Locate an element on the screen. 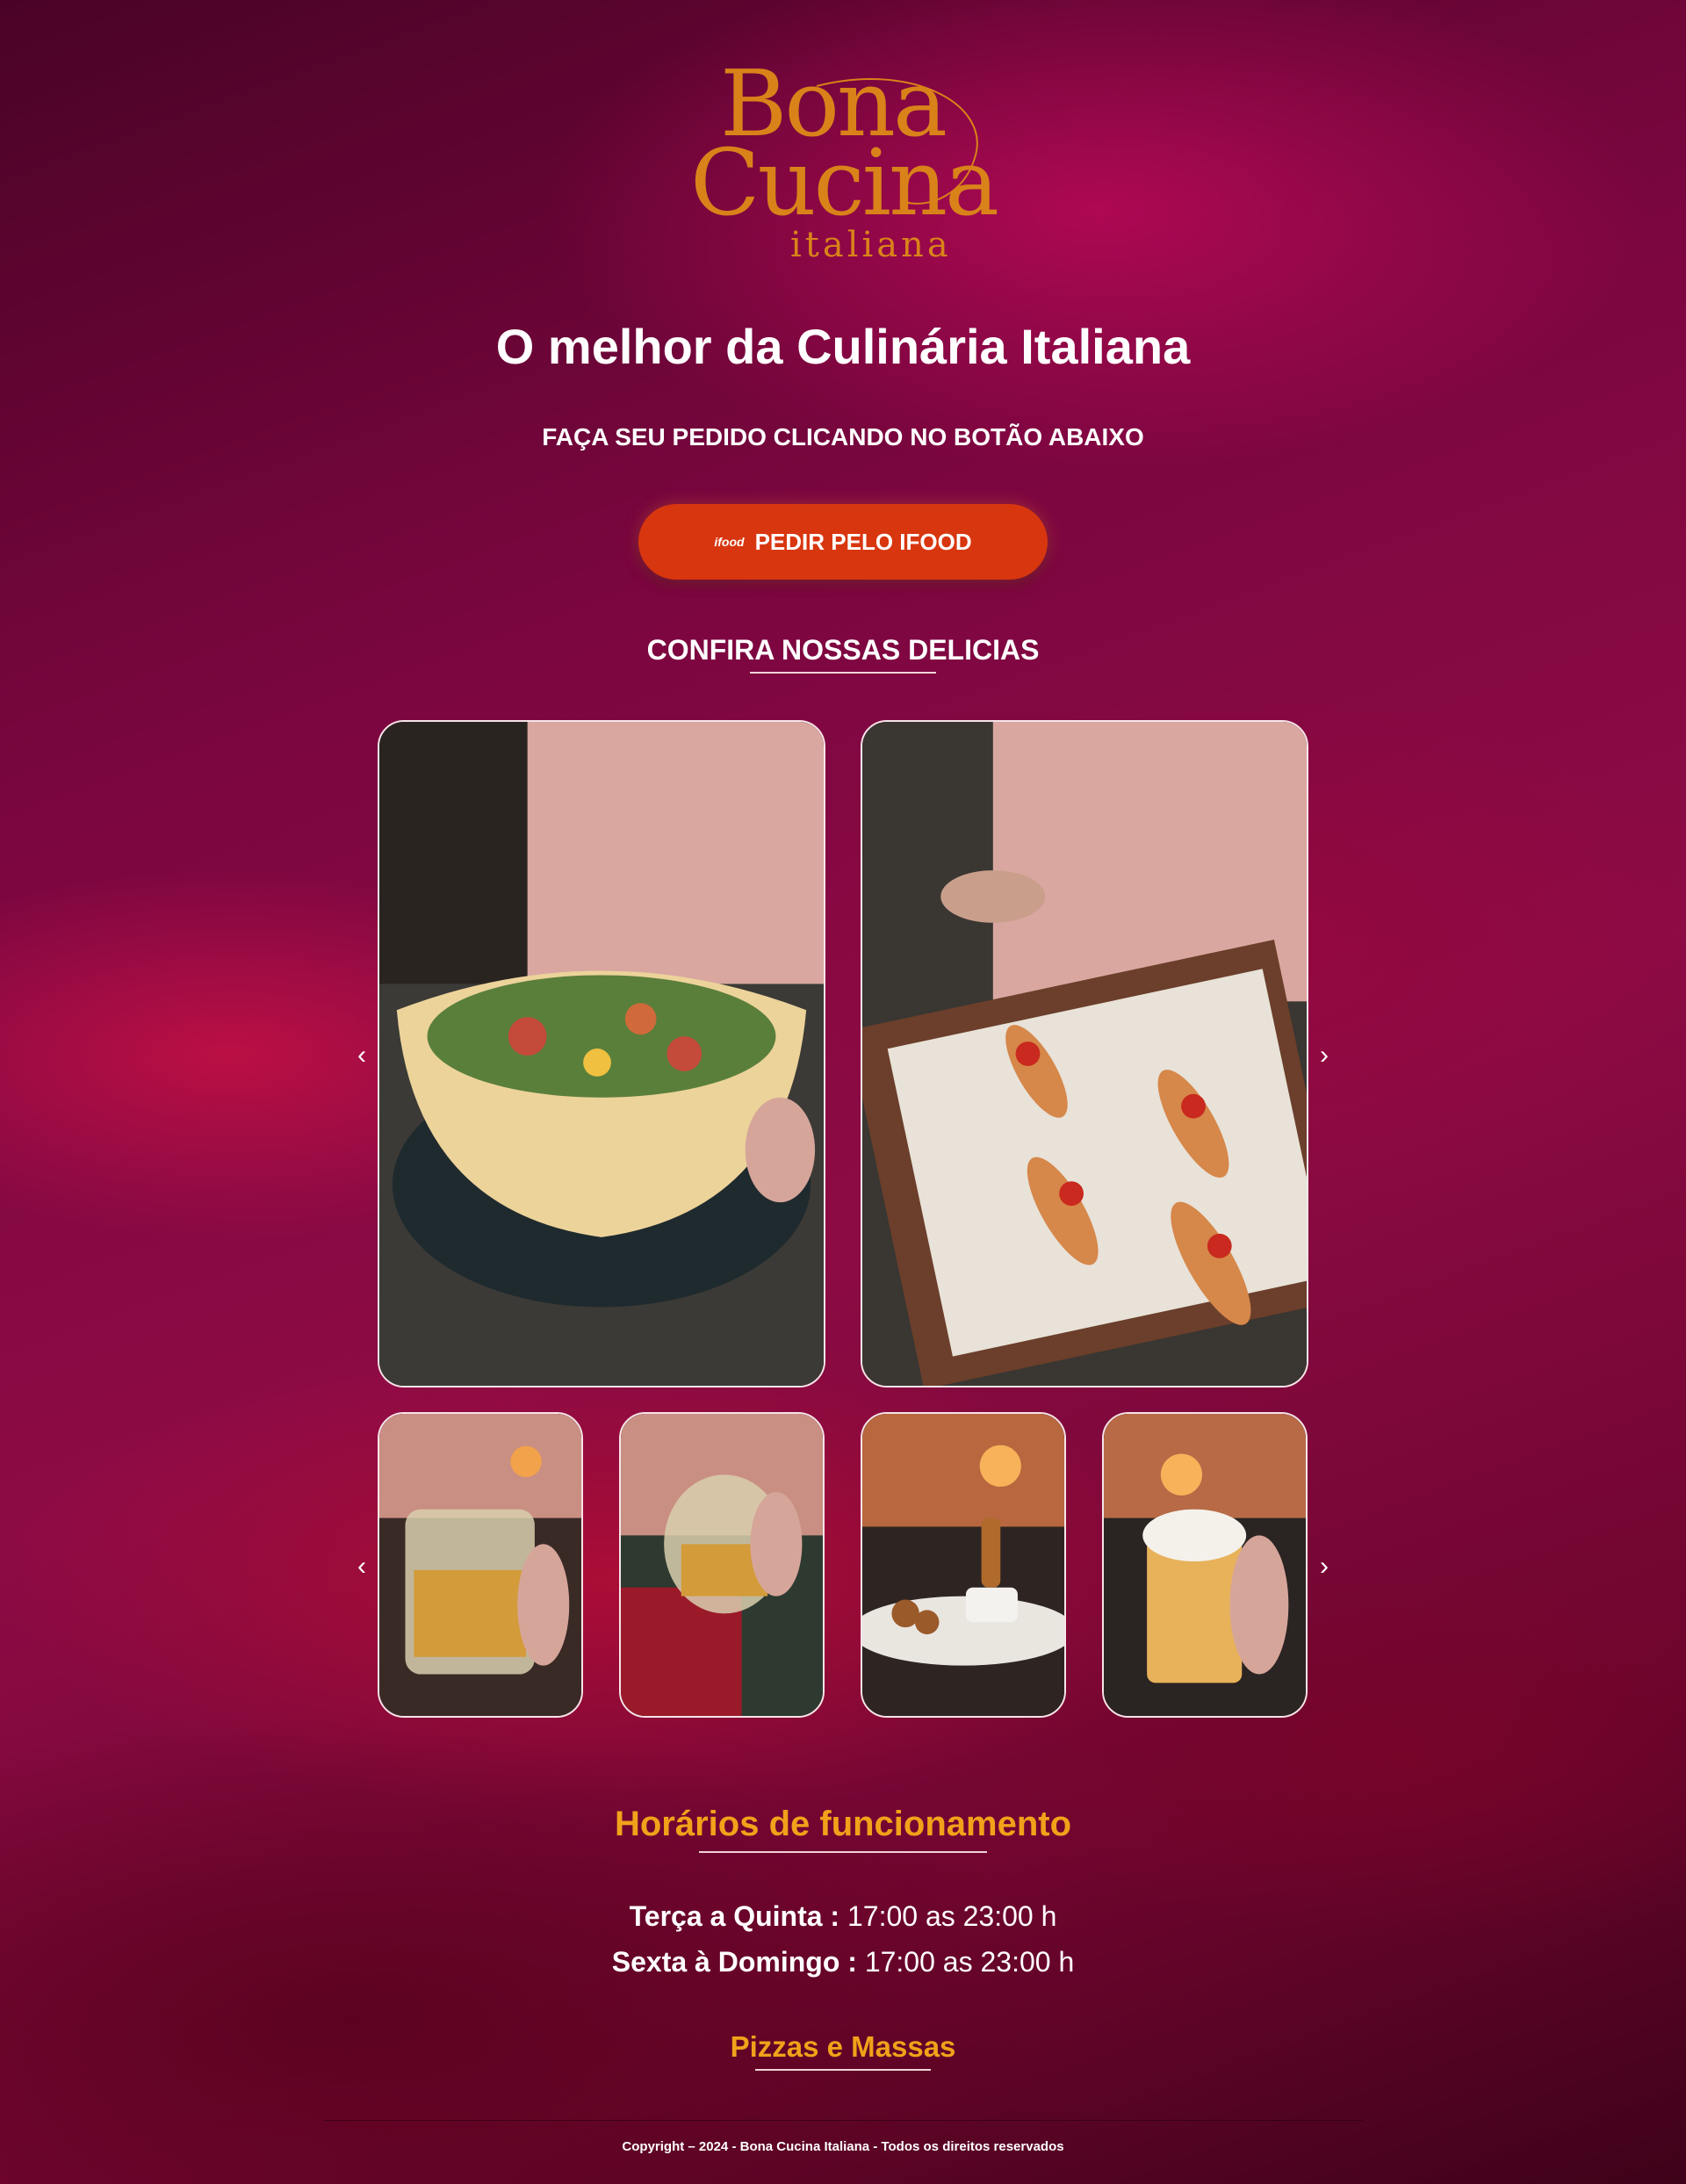 The width and height of the screenshot is (1686, 2184). hours-heading-underline is located at coordinates (843, 1852).